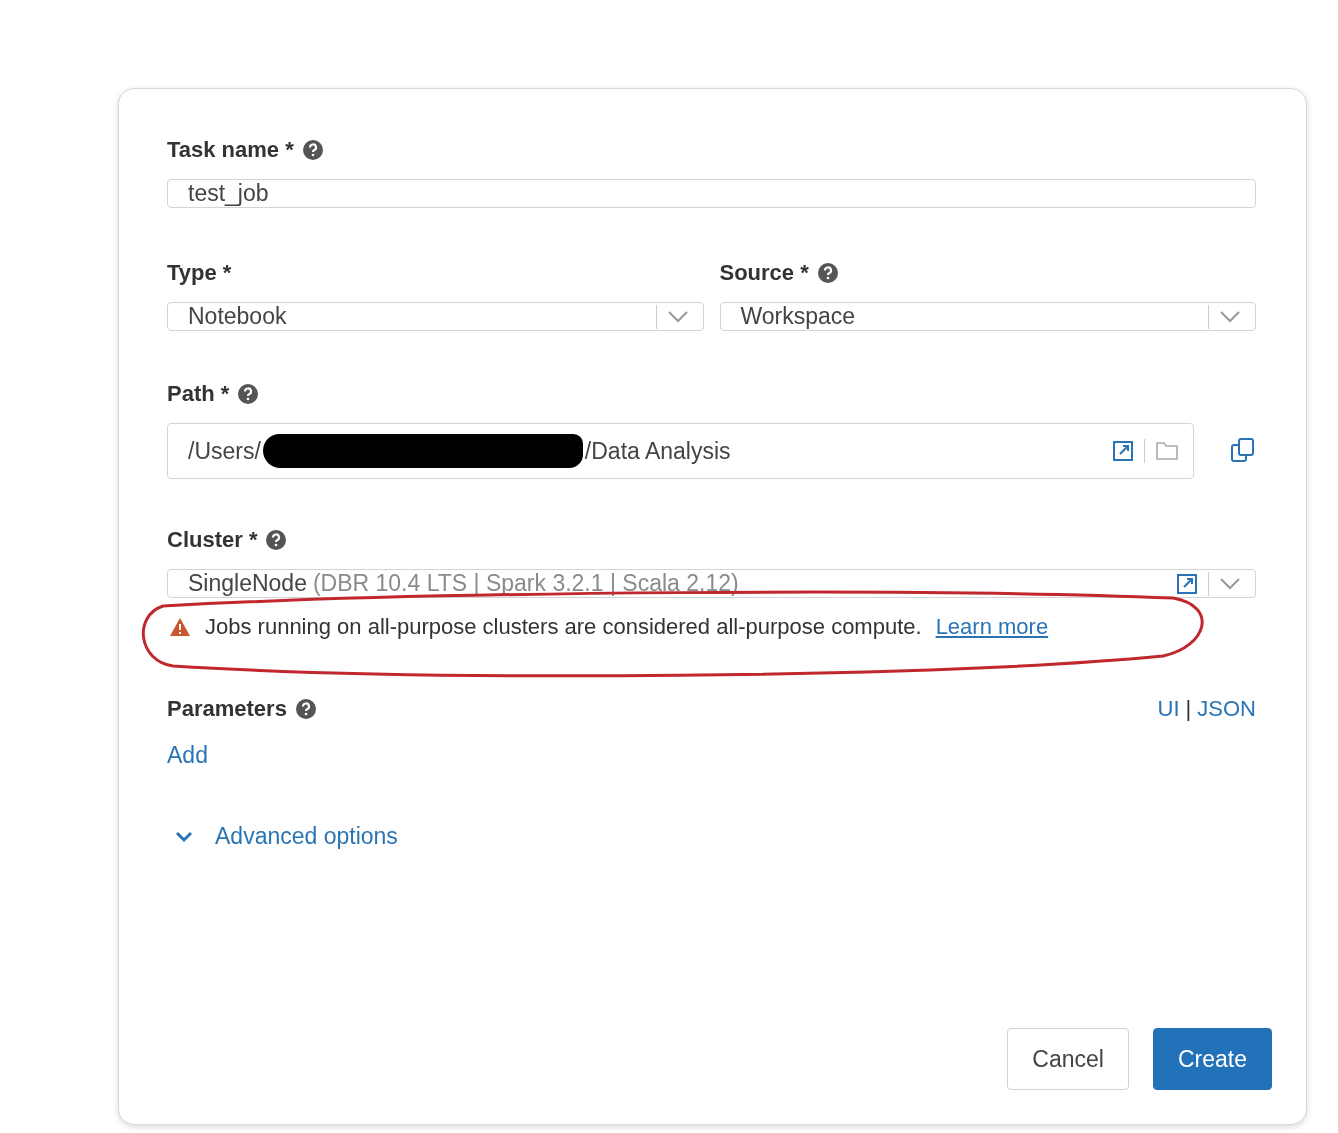  Describe the element at coordinates (1243, 451) in the screenshot. I see `copy-icon` at that location.